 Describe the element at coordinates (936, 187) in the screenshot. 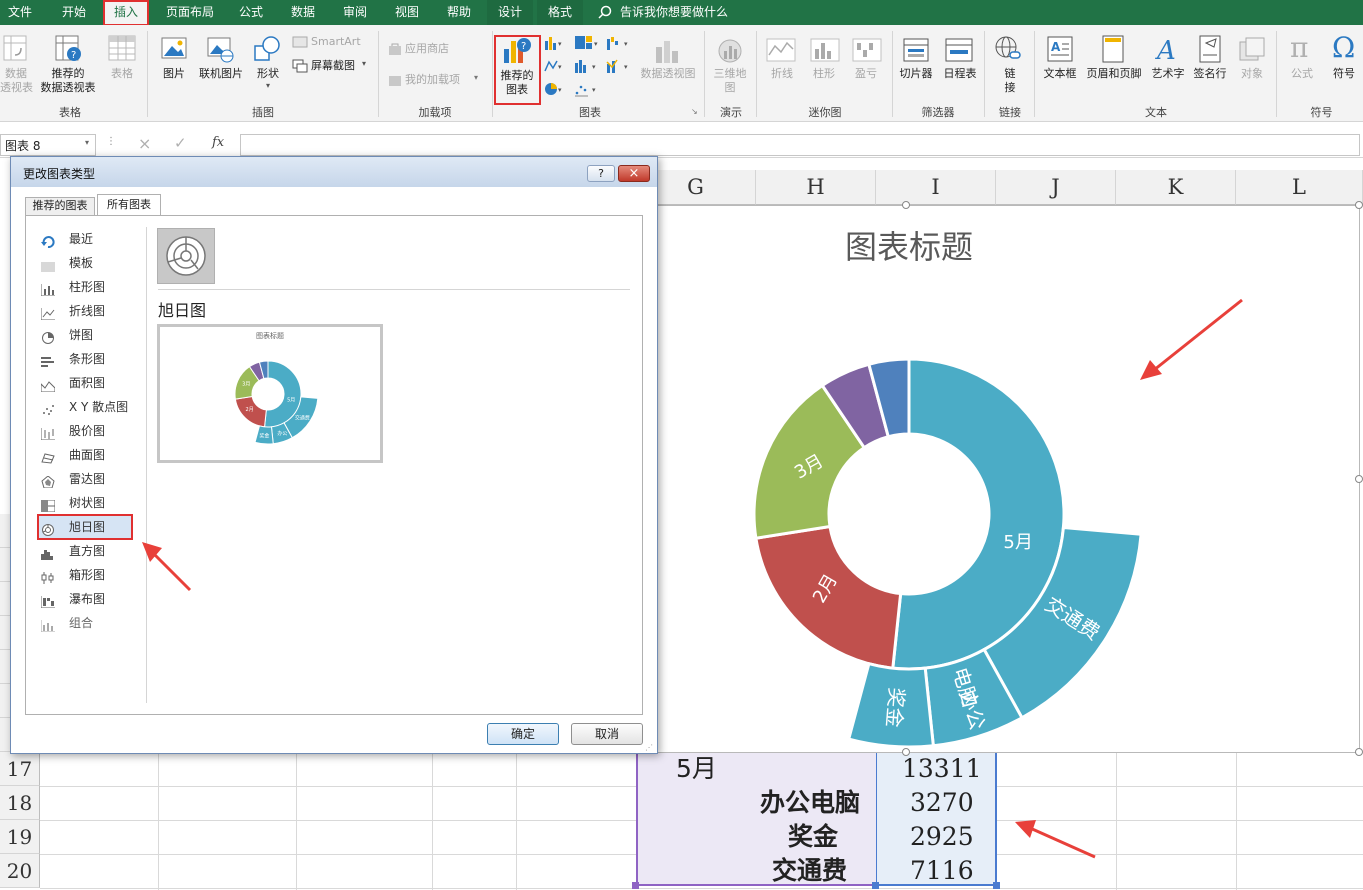

I see `column-header-i: I` at that location.